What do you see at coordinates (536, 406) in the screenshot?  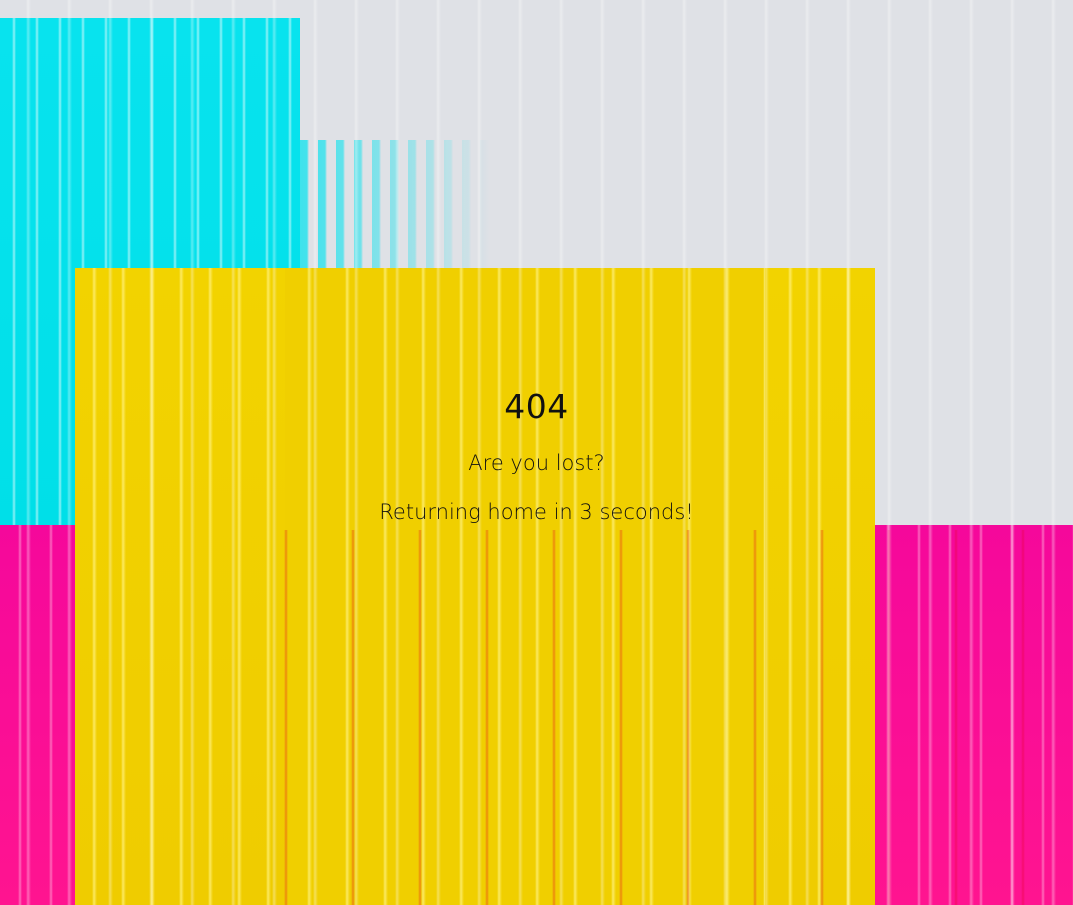 I see `error-code: 404` at bounding box center [536, 406].